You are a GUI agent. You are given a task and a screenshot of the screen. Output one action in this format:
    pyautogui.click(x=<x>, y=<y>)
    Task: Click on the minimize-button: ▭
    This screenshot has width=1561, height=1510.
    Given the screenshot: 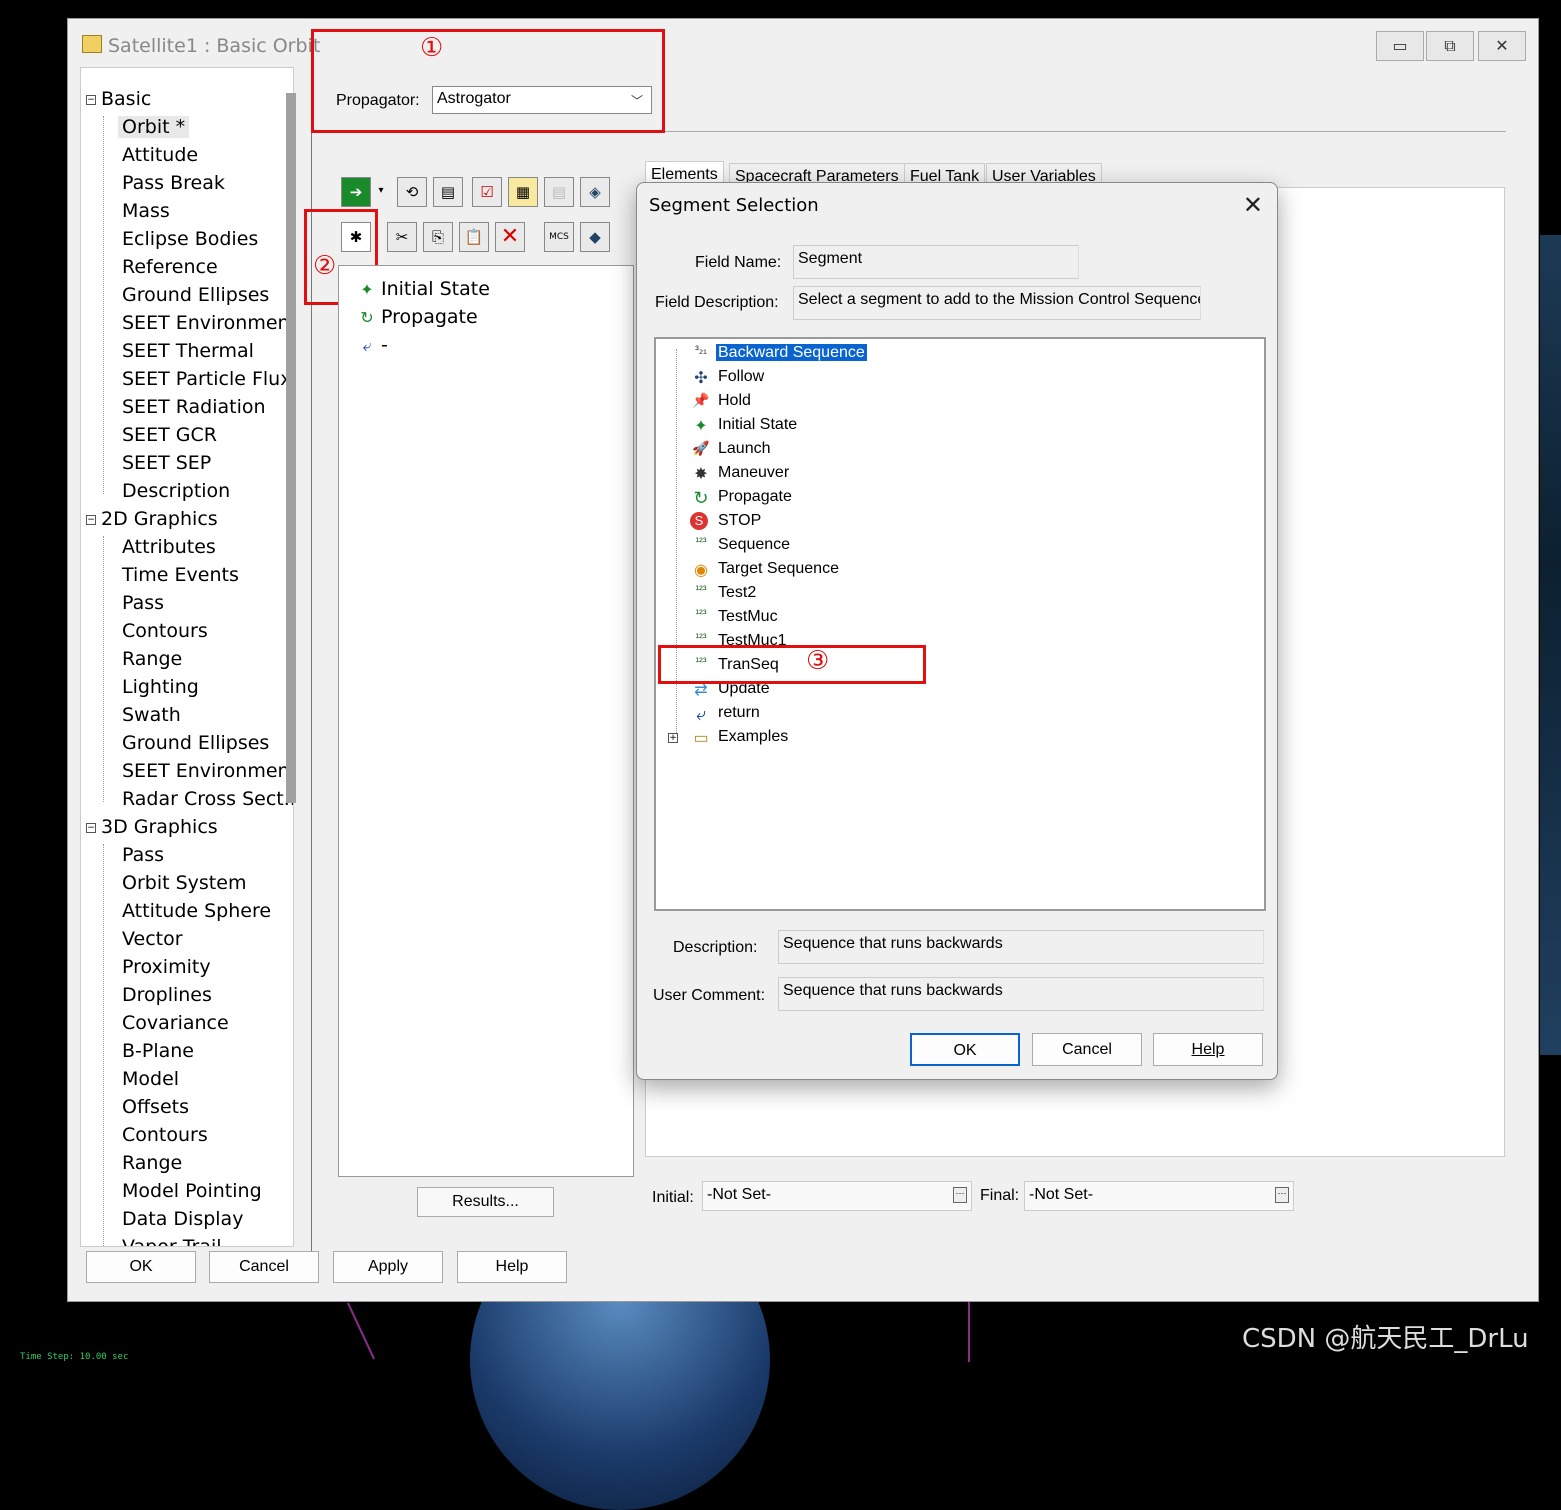 What is the action you would take?
    pyautogui.click(x=1400, y=46)
    